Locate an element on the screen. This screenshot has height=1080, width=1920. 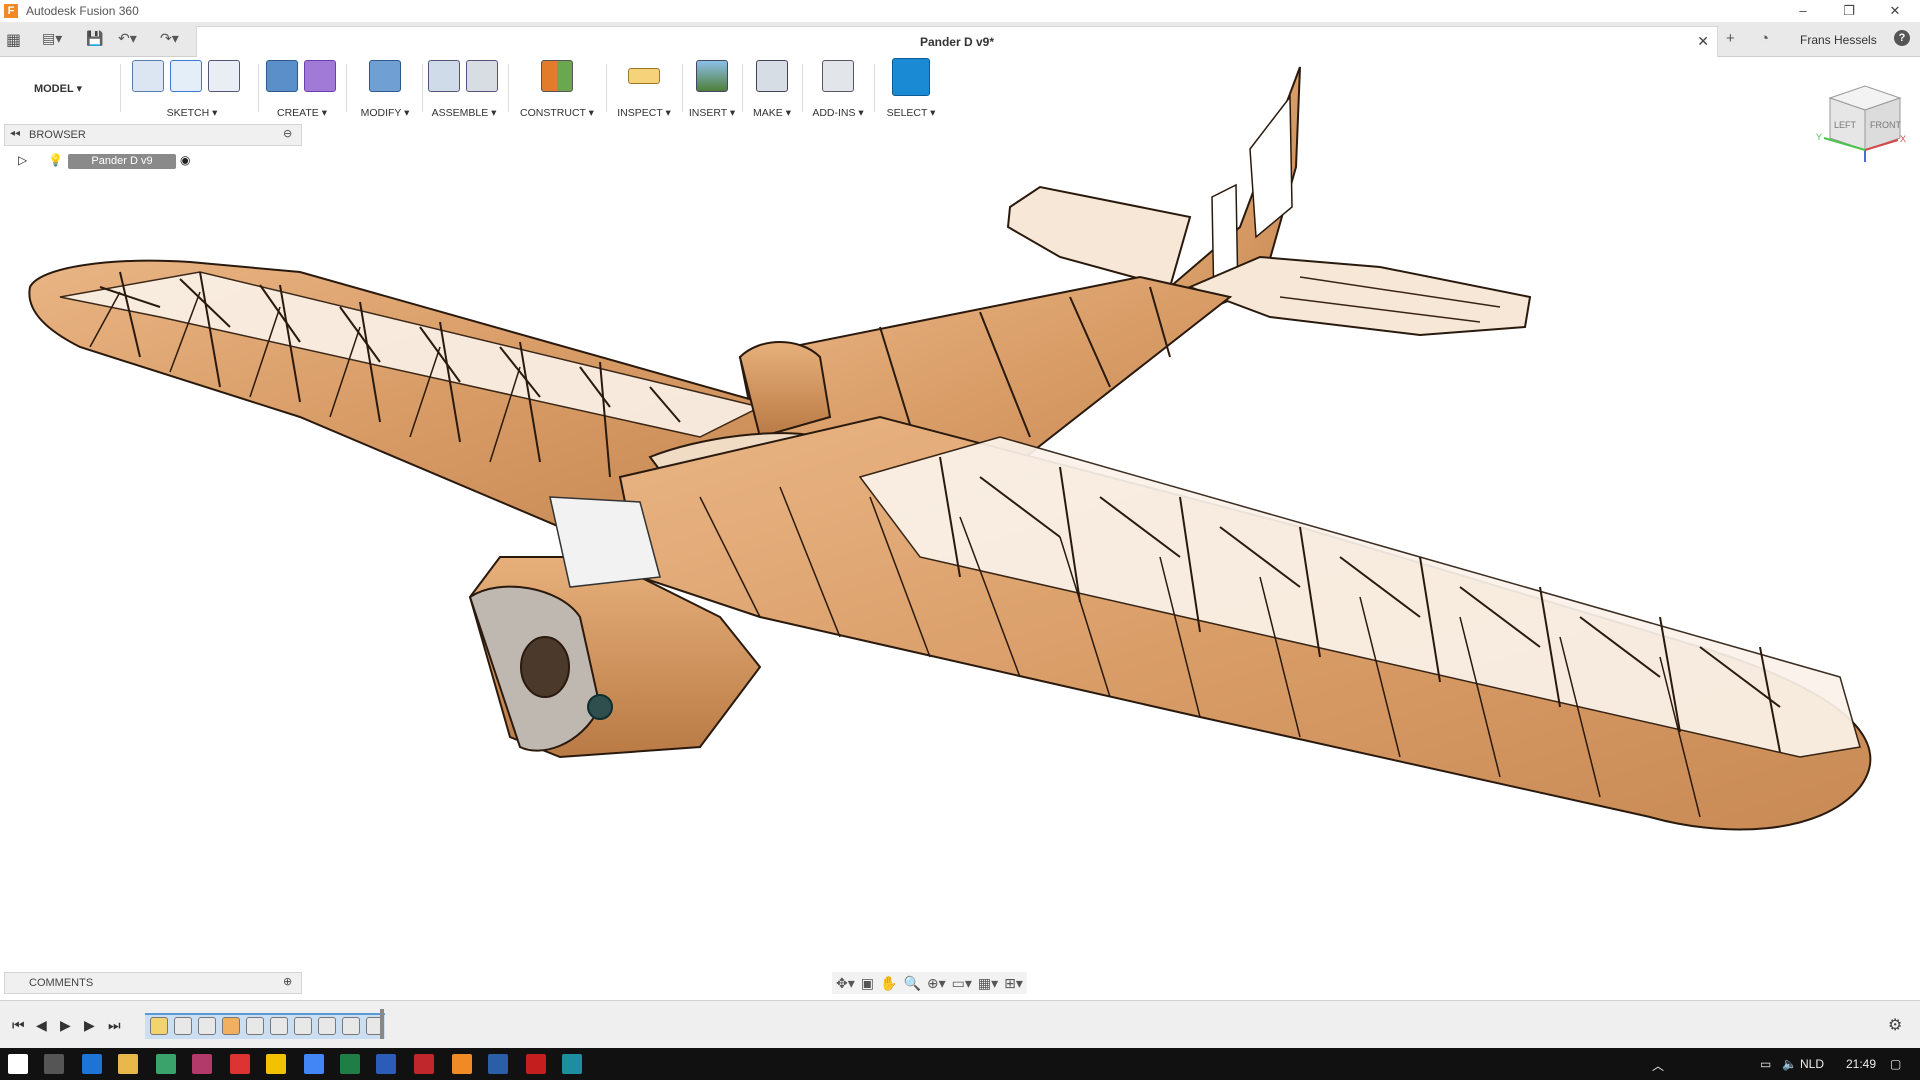
viewcube-left-face: LEFT is located at coordinates (1845, 125).